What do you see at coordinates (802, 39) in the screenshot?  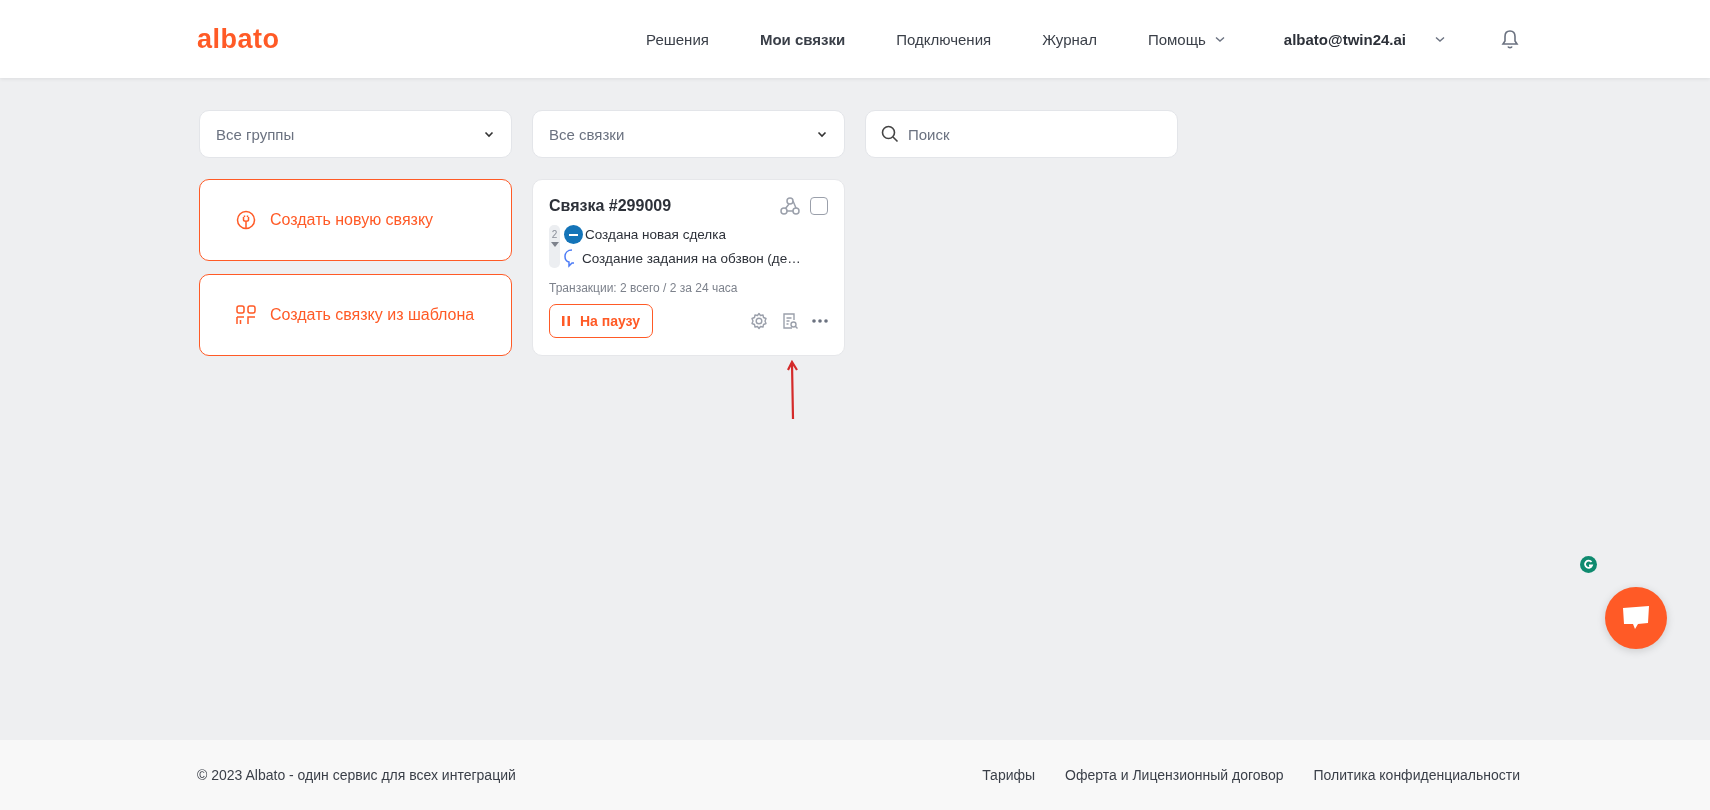 I see `nav-link: Мои связки` at bounding box center [802, 39].